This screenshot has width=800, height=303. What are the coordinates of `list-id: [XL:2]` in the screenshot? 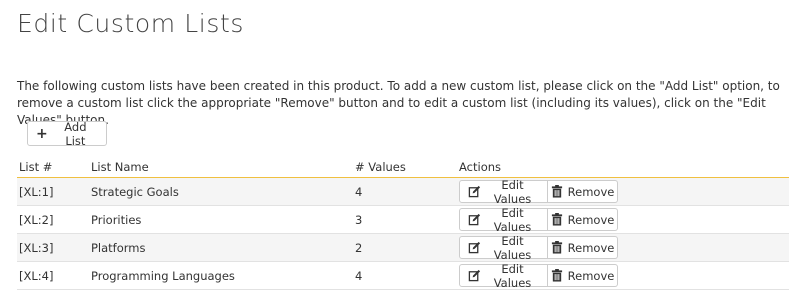 It's located at (53, 219).